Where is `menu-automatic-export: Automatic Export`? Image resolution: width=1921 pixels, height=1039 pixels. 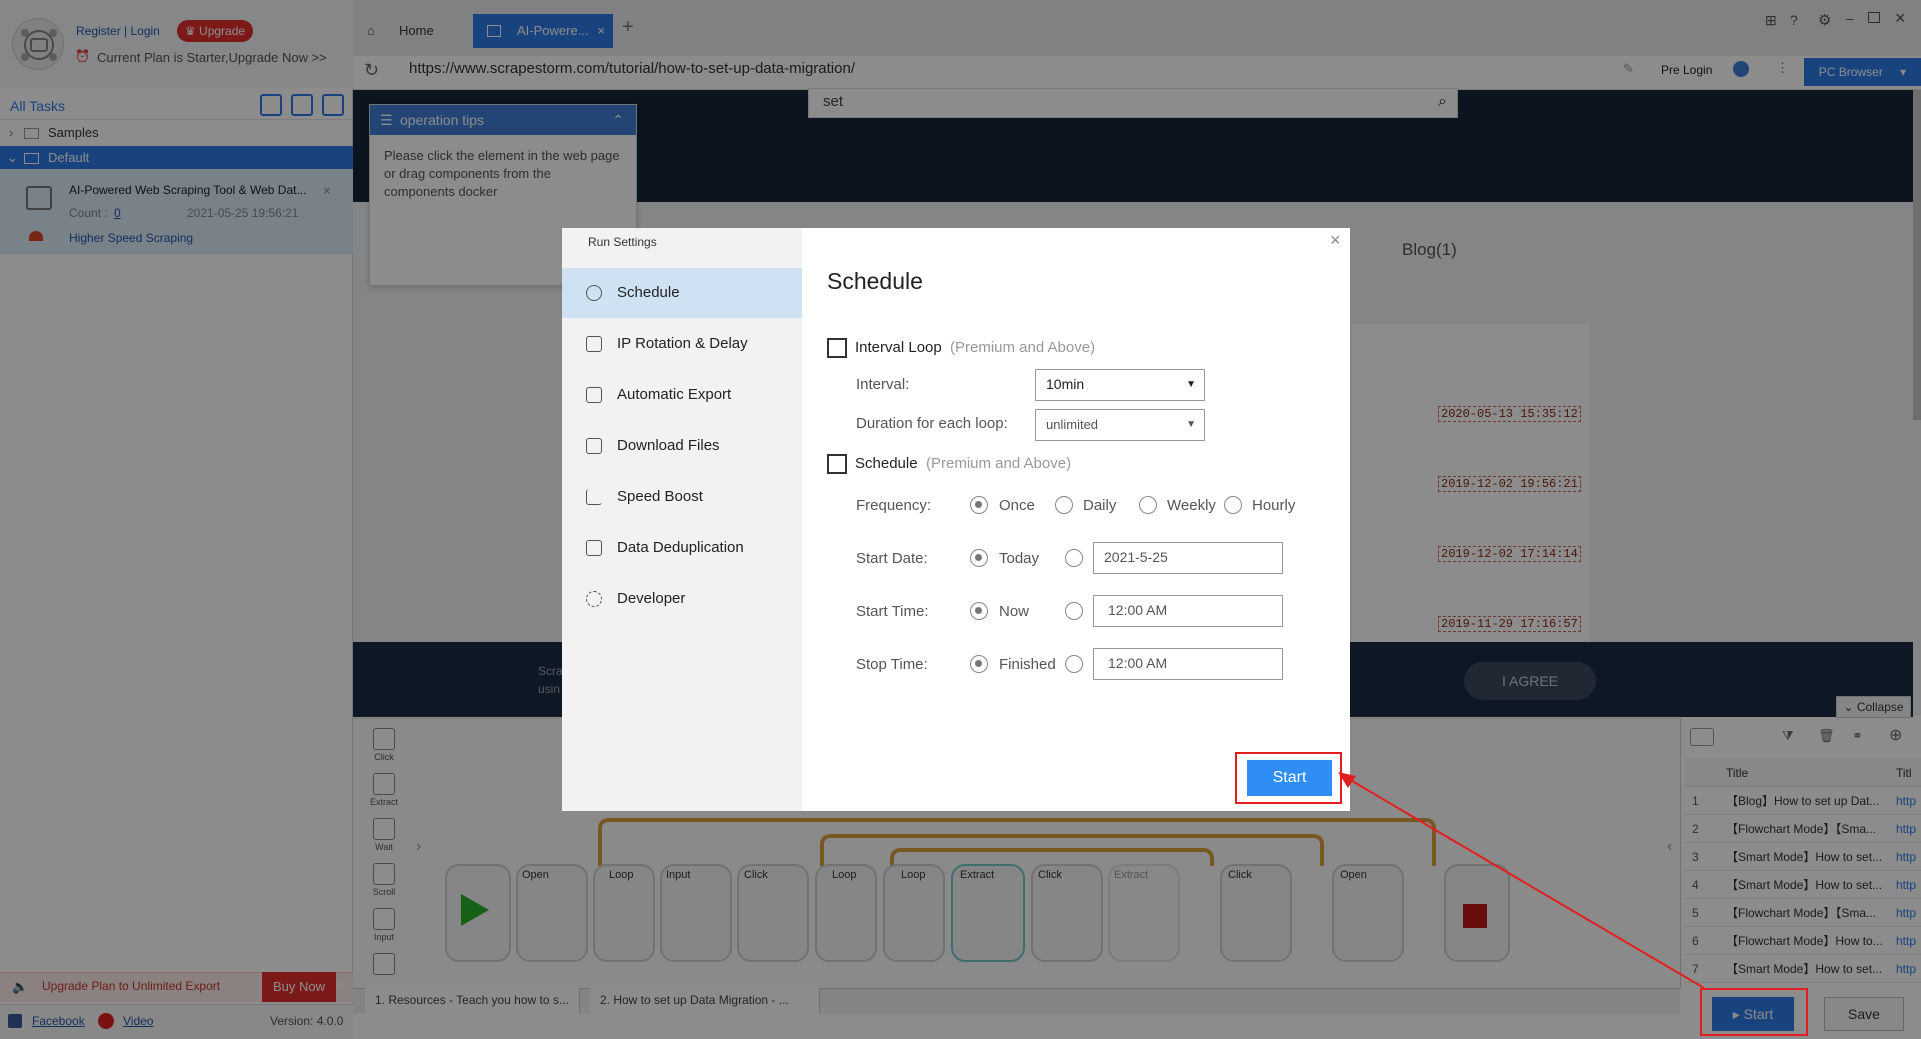
menu-automatic-export: Automatic Export is located at coordinates (682, 395).